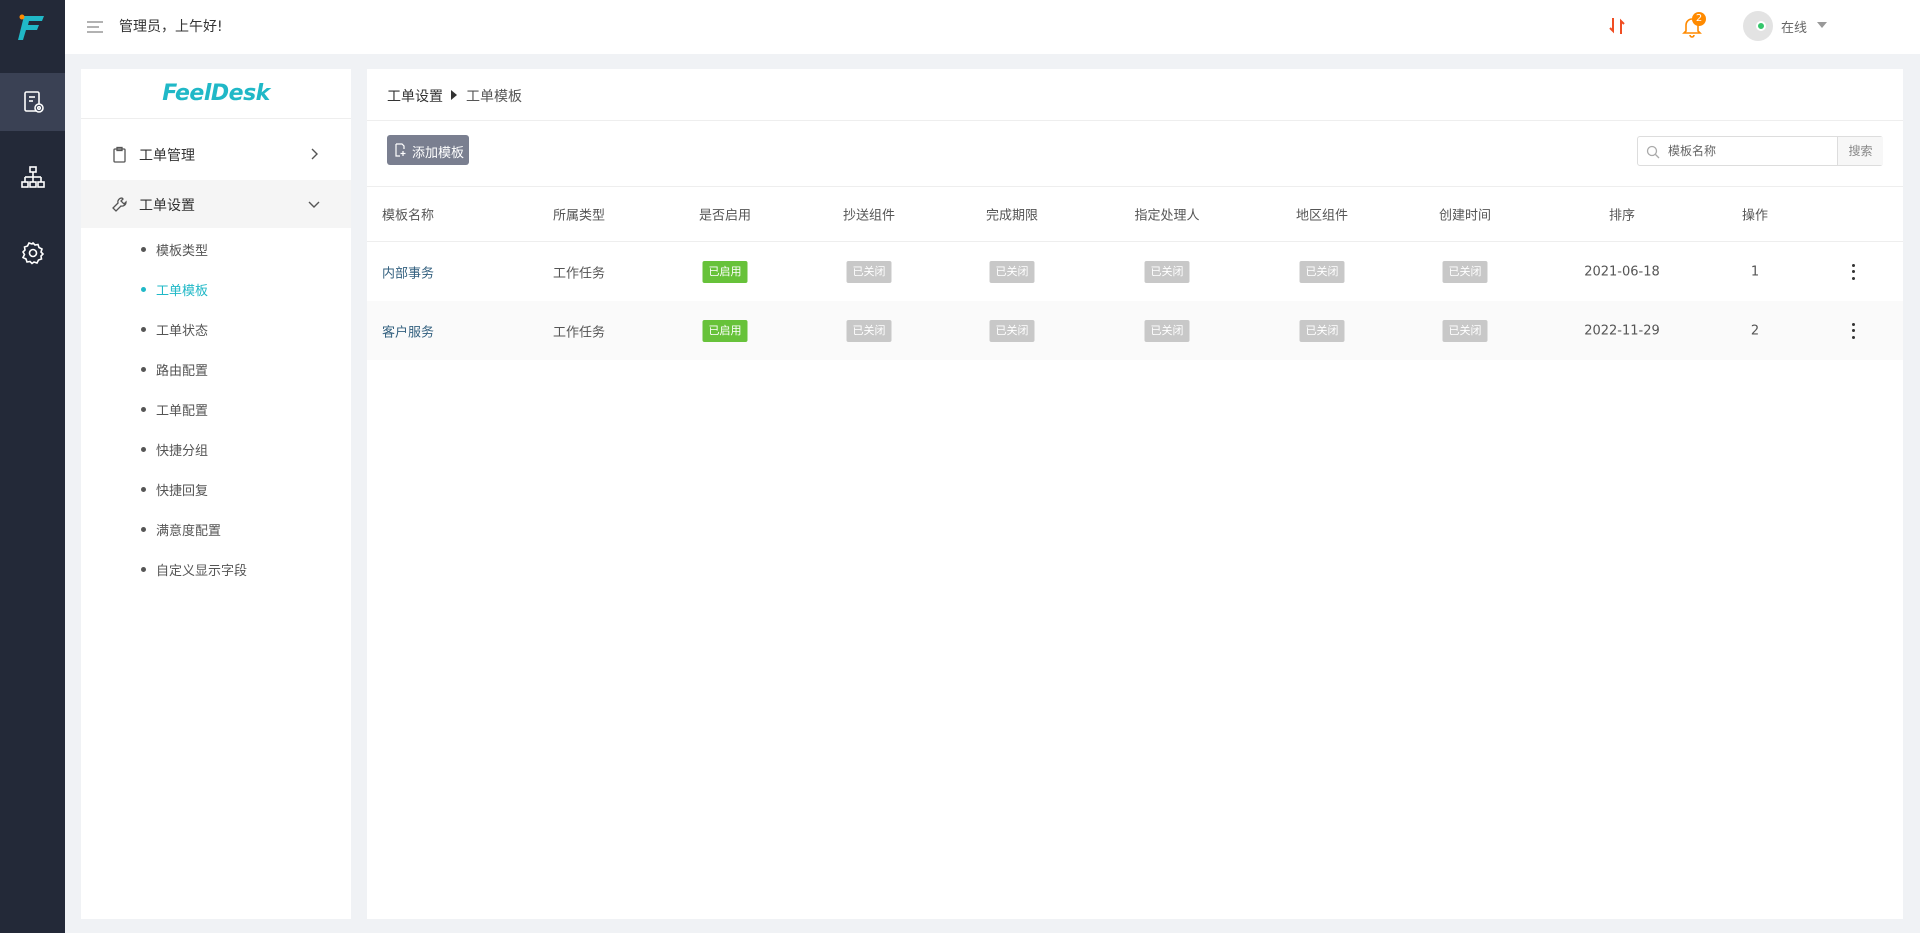  Describe the element at coordinates (725, 216) in the screenshot. I see `column-header: 是否启用` at that location.